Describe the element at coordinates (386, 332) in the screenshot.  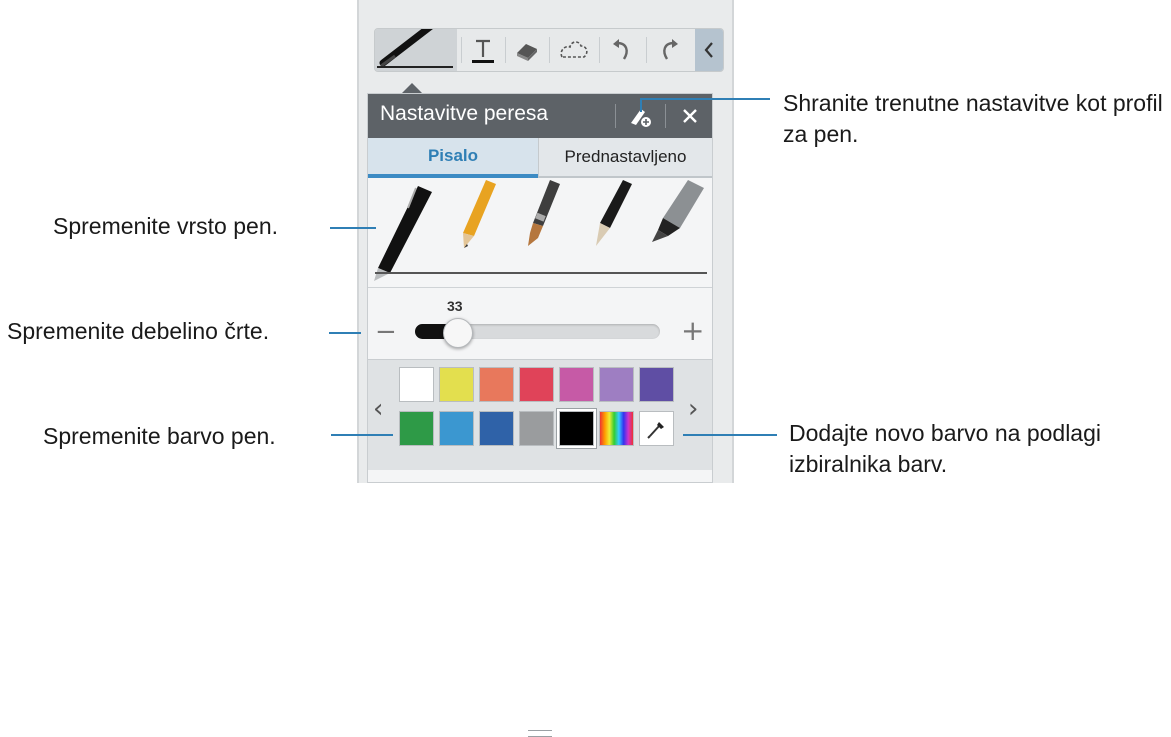
I see `decrease-size-button: −` at that location.